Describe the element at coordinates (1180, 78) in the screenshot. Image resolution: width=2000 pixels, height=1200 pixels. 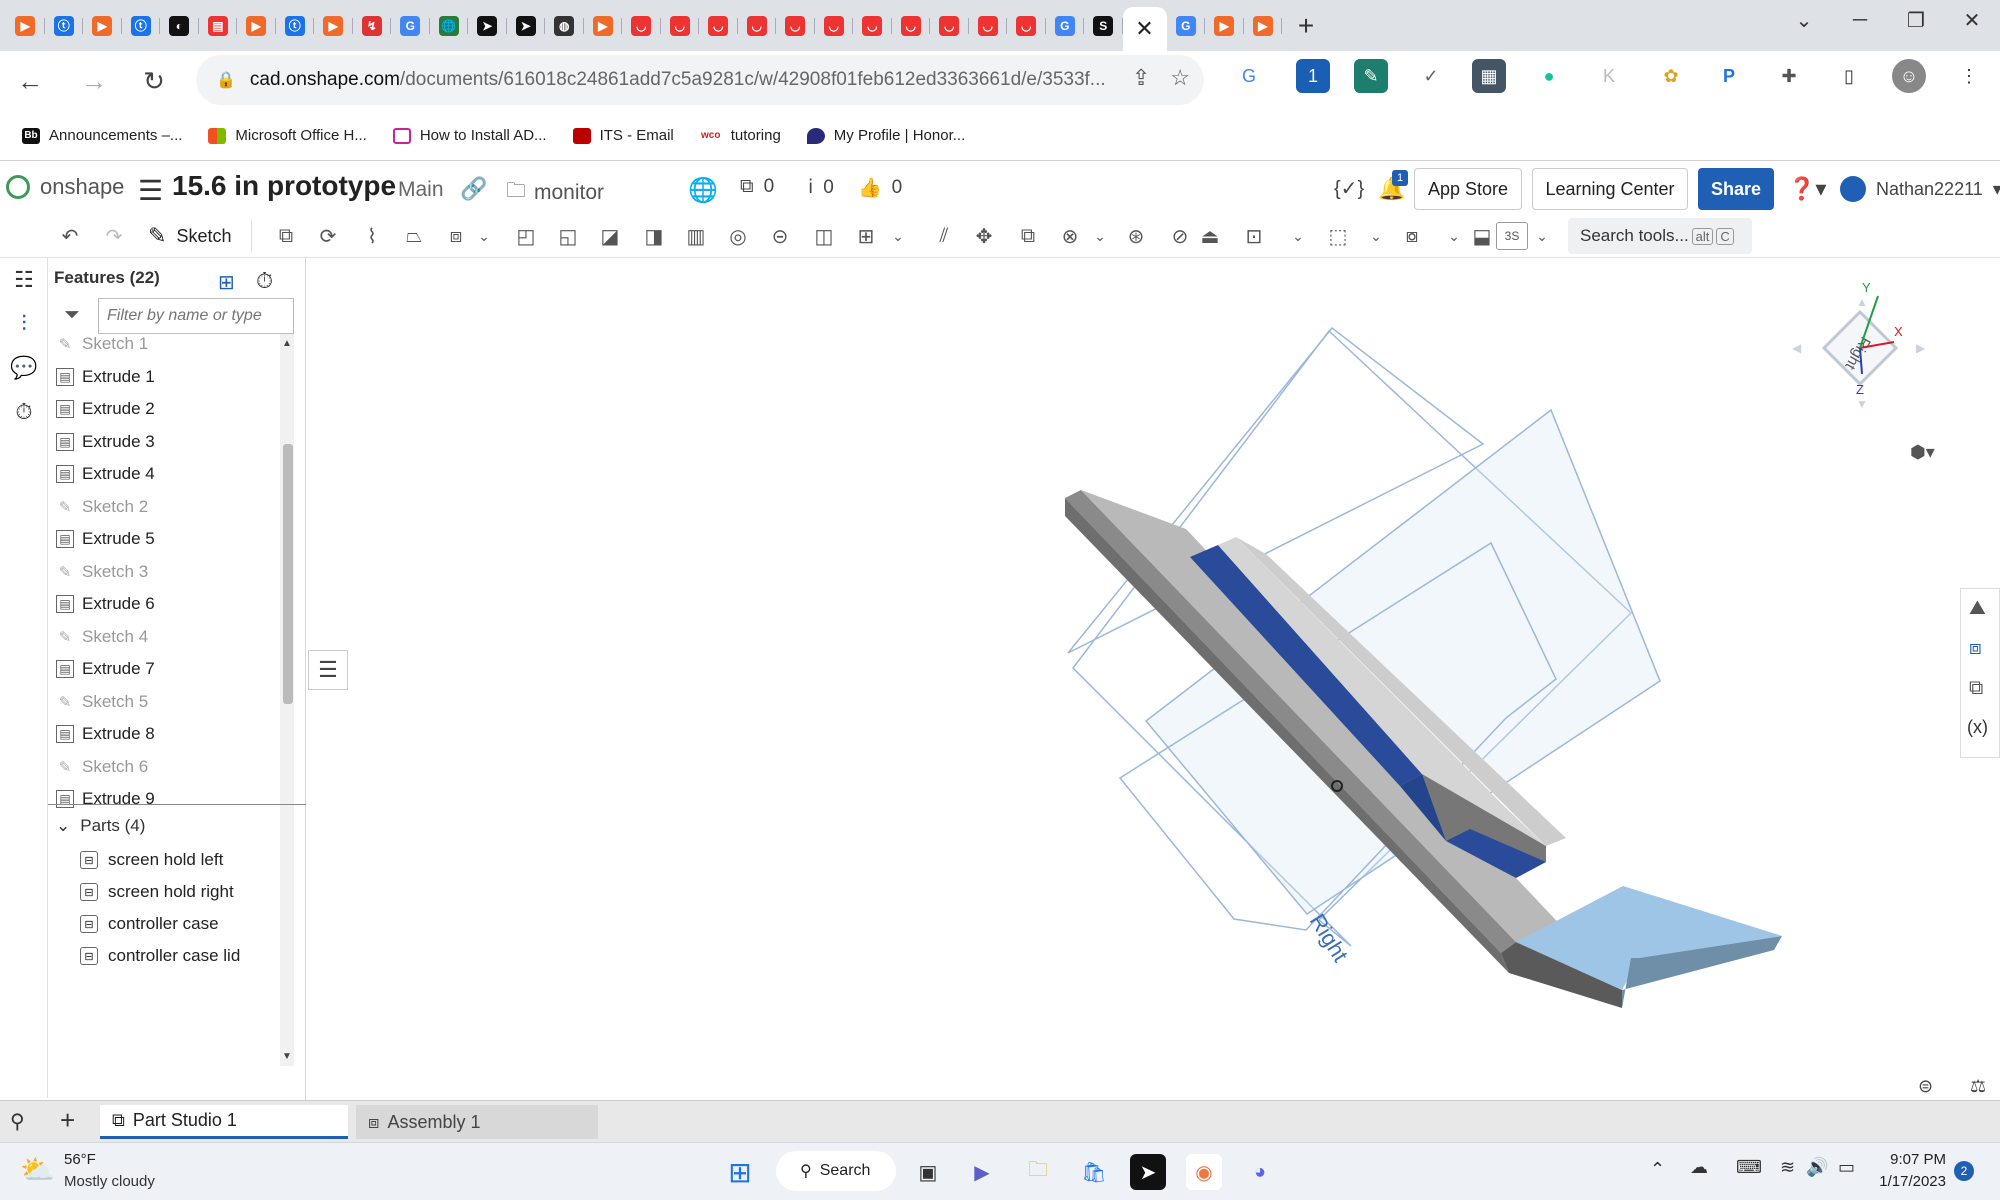
I see `bookmark-star-icon: ☆` at that location.